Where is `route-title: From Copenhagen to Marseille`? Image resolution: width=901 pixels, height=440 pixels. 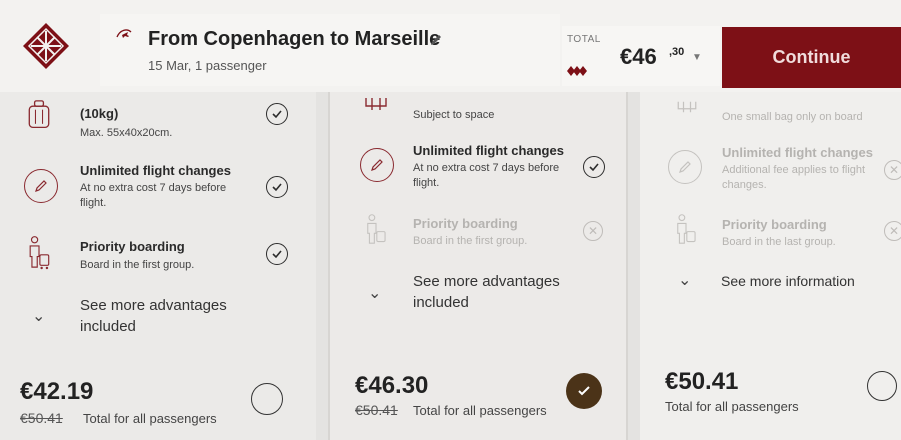 route-title: From Copenhagen to Marseille is located at coordinates (294, 39).